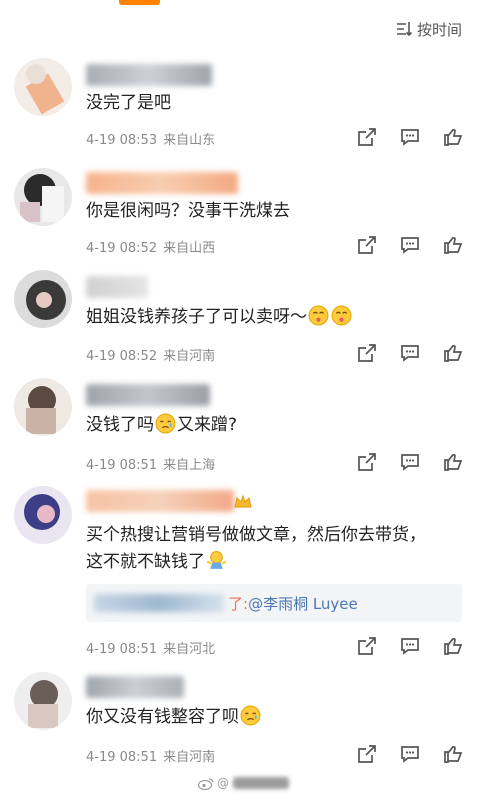  Describe the element at coordinates (261, 783) in the screenshot. I see `watermark-name-blurred` at that location.